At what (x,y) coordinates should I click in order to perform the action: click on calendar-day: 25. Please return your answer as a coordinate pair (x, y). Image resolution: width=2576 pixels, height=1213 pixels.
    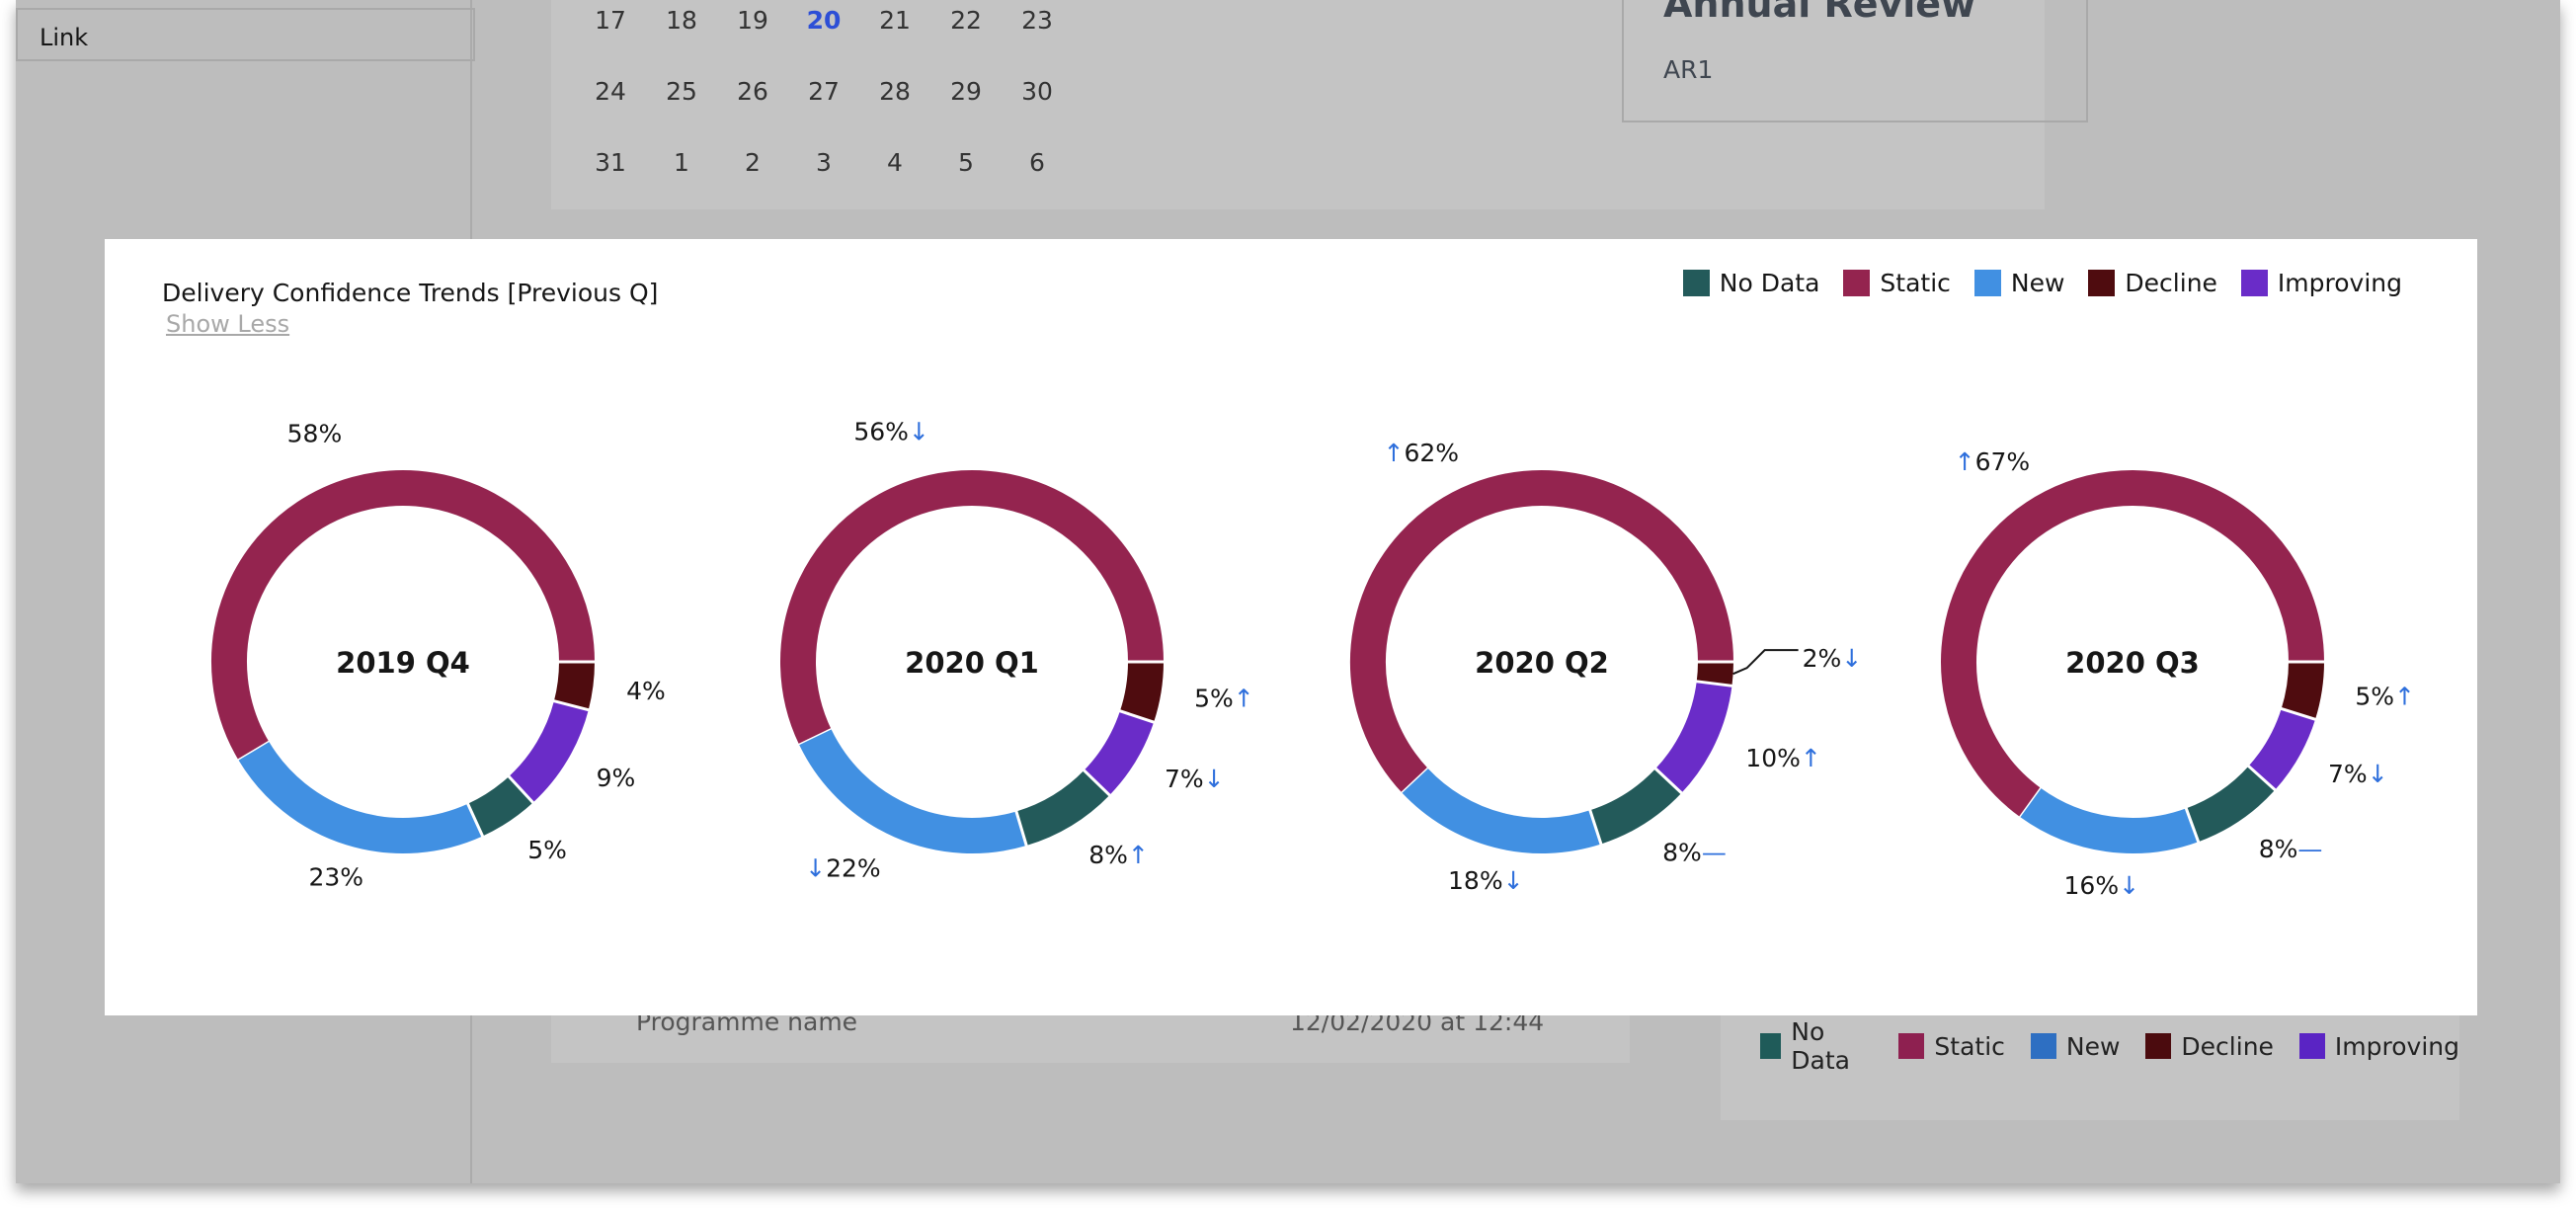
    Looking at the image, I should click on (681, 92).